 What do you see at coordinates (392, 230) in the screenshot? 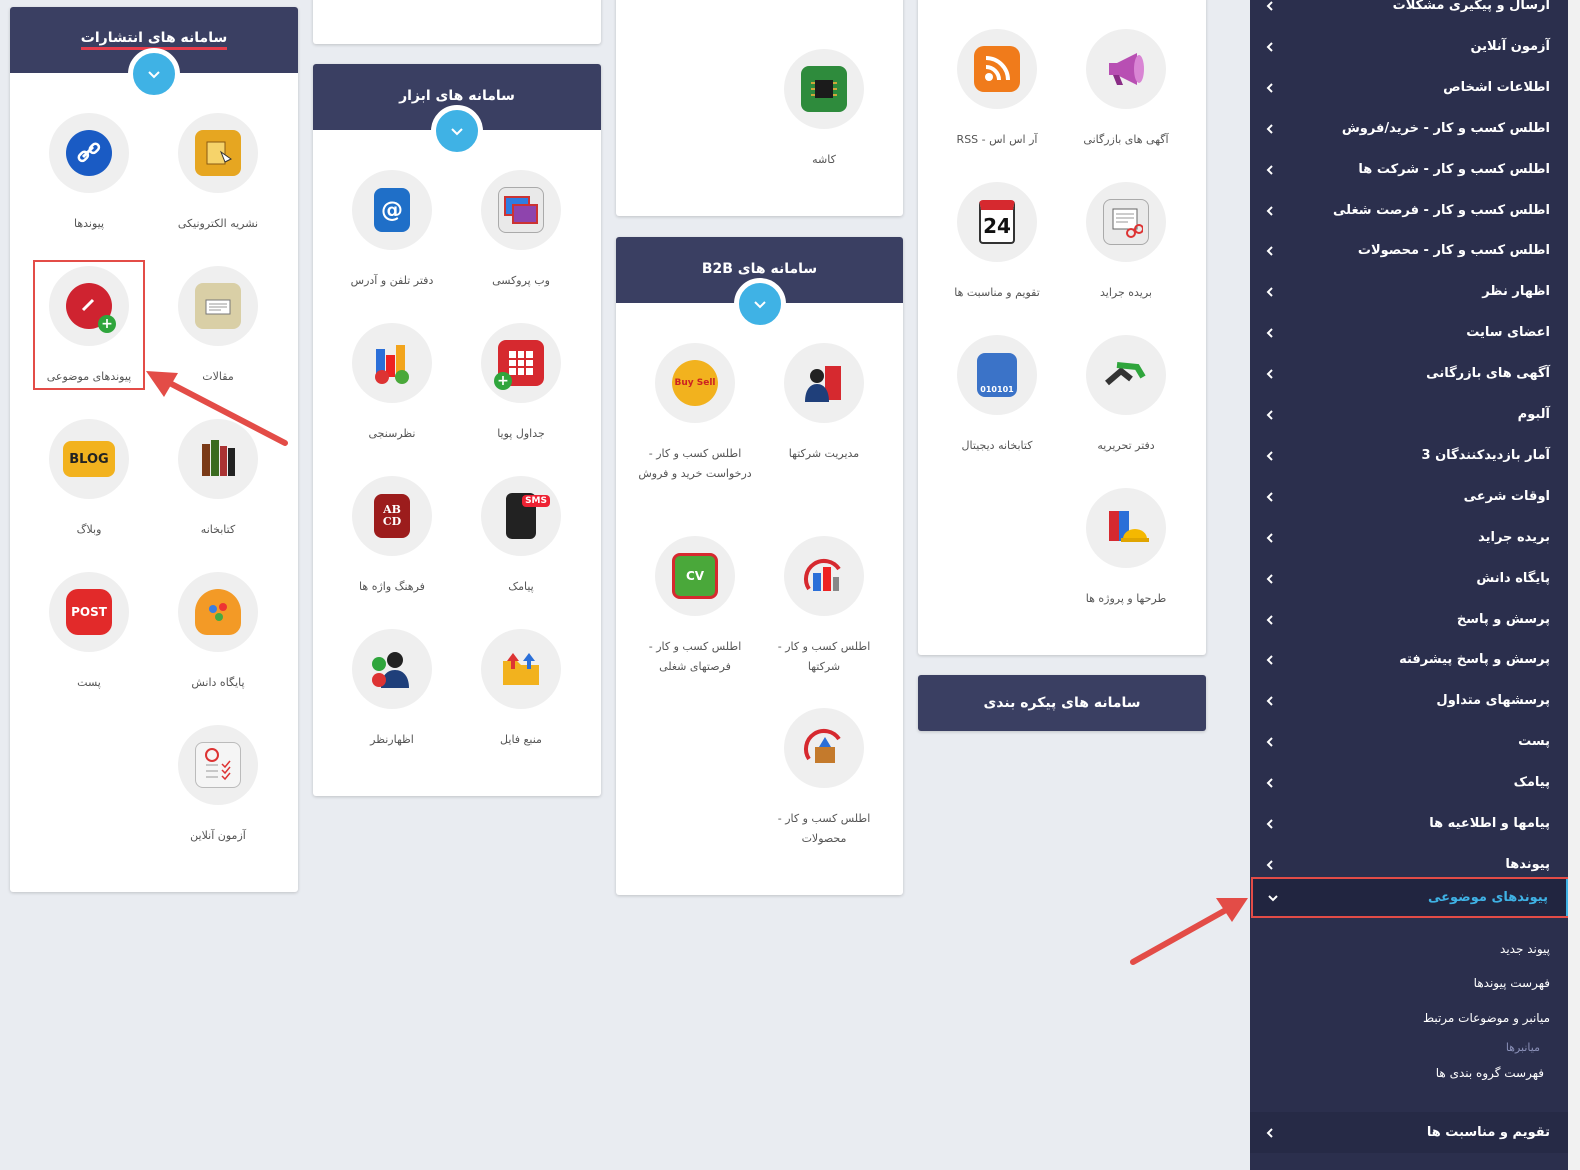
I see `app-address-book: @ دفتر تلفن و آدرس` at bounding box center [392, 230].